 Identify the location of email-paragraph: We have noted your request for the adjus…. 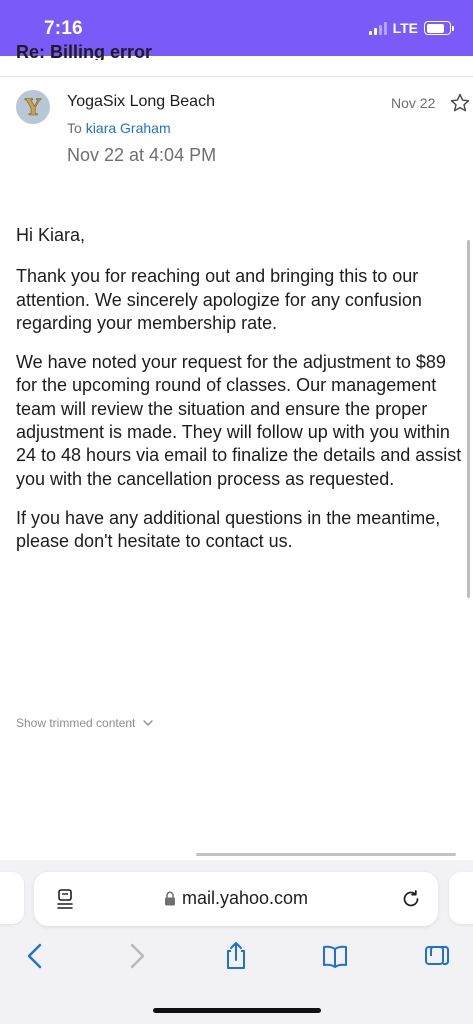
(239, 420).